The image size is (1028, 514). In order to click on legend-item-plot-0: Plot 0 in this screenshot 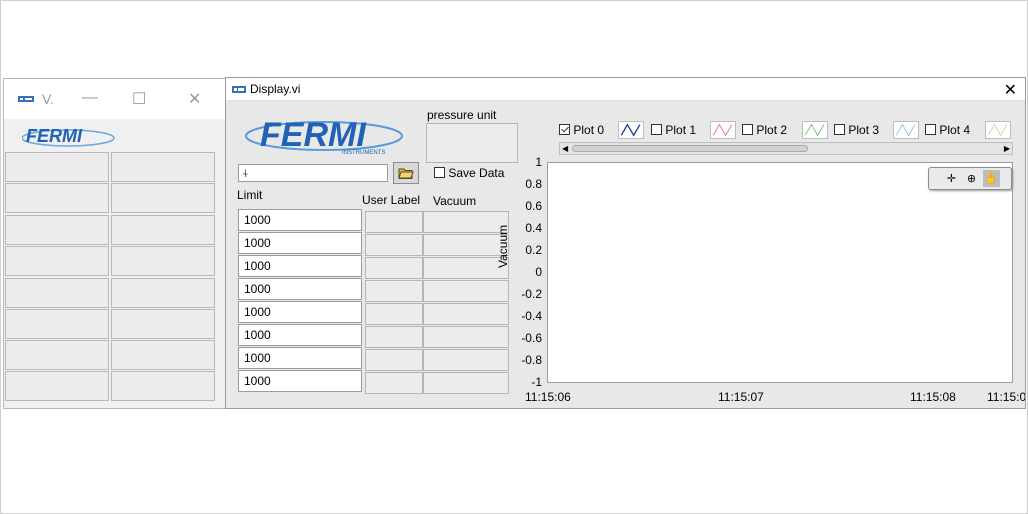, I will do `click(581, 130)`.